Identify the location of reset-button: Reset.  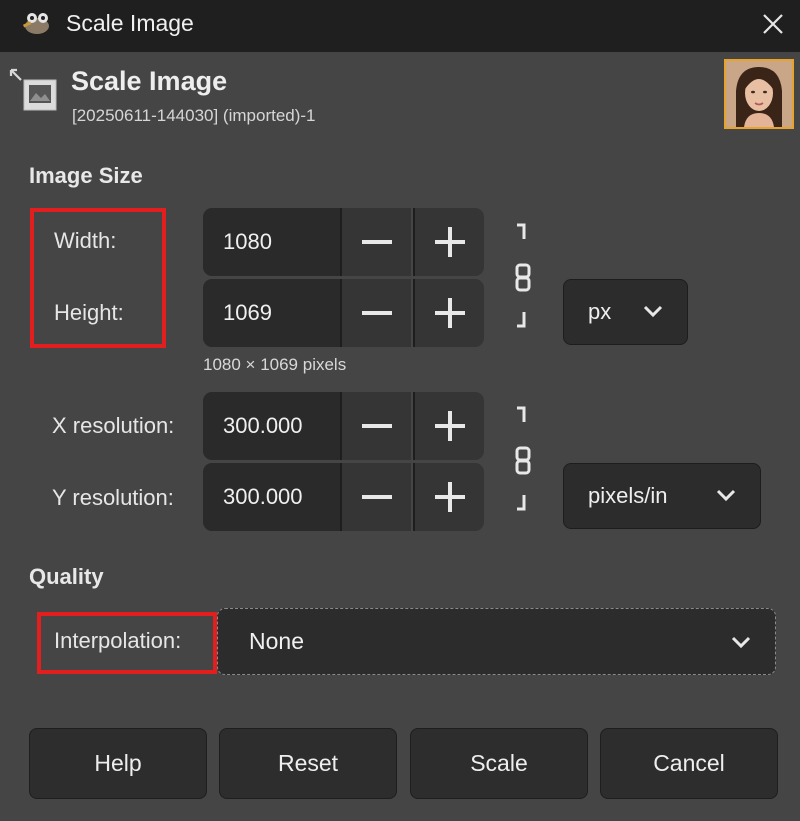
(308, 763).